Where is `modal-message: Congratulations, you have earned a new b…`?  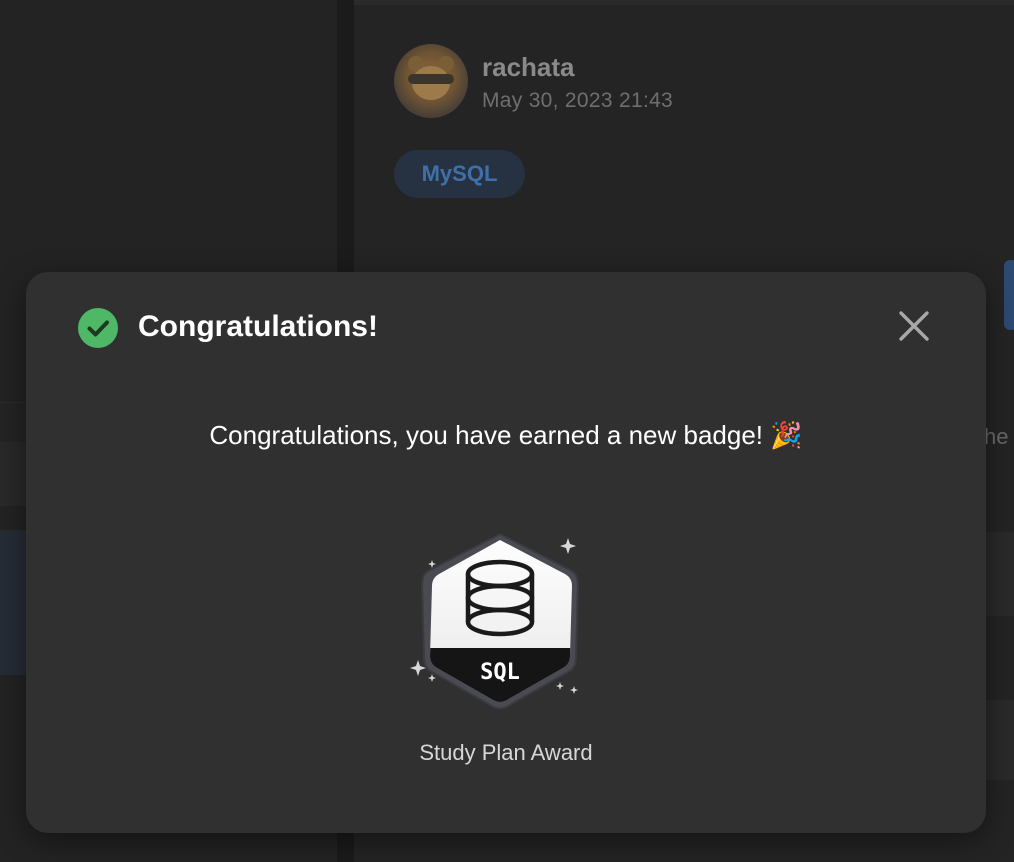
modal-message: Congratulations, you have earned a new b… is located at coordinates (506, 435).